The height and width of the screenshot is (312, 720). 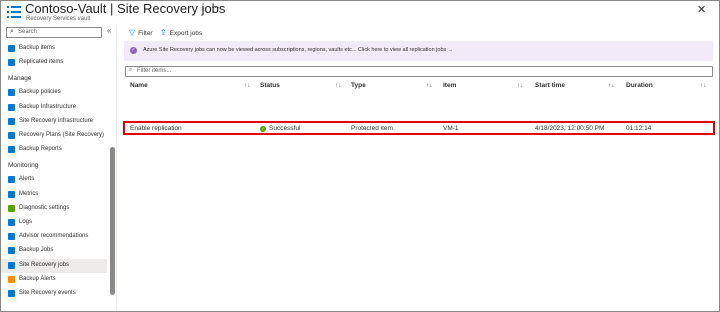 I want to click on backup-alerts-icon, so click(x=11, y=279).